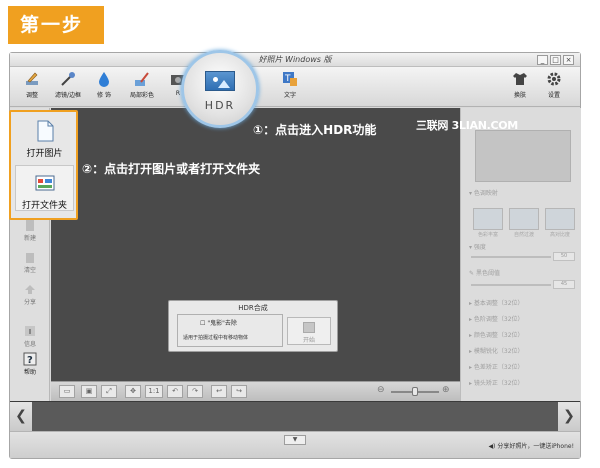 The image size is (600, 468). I want to click on tool-settings: 设置, so click(554, 84).